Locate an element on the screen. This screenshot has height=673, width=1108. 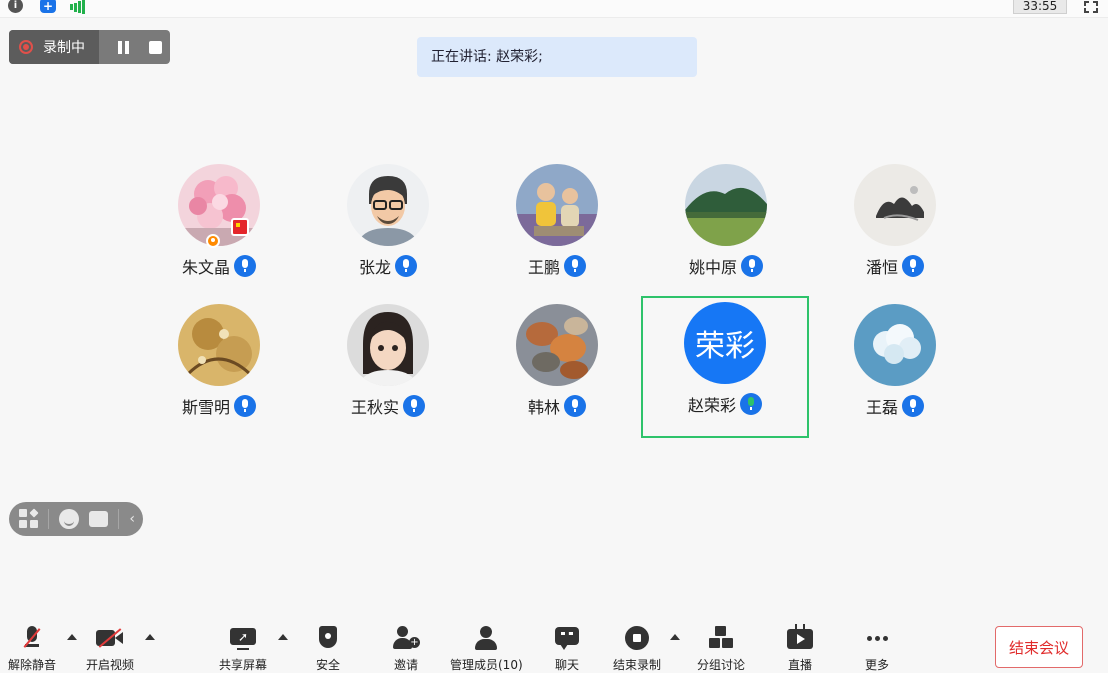
breakout-rooms-button: 分组讨论 is located at coordinates (721, 648).